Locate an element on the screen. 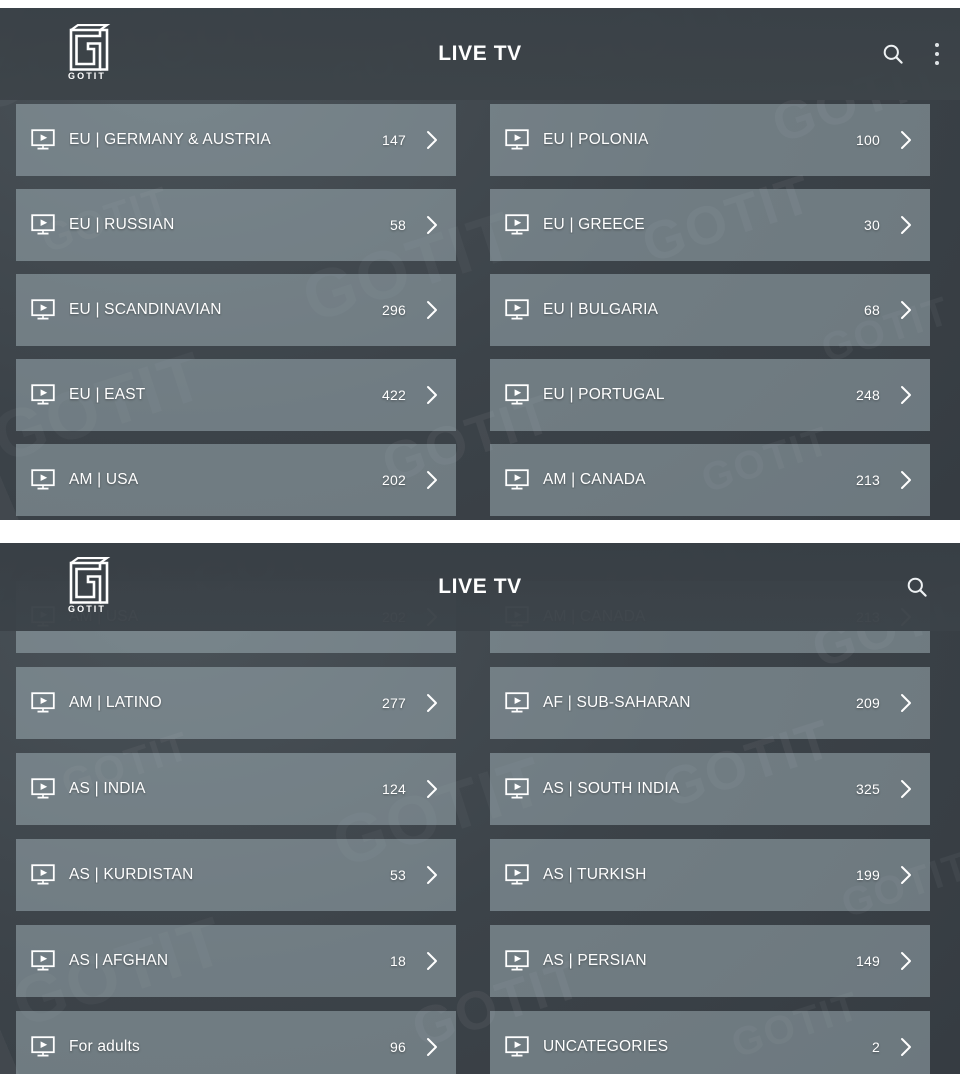 Image resolution: width=960 pixels, height=1092 pixels. top-margin is located at coordinates (480, 4).